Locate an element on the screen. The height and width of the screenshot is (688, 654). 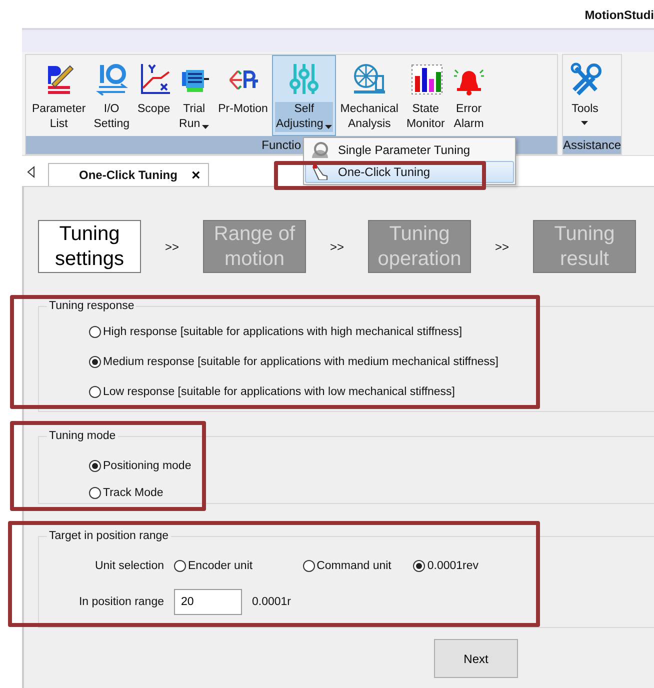
input-field: 20 is located at coordinates (208, 602).